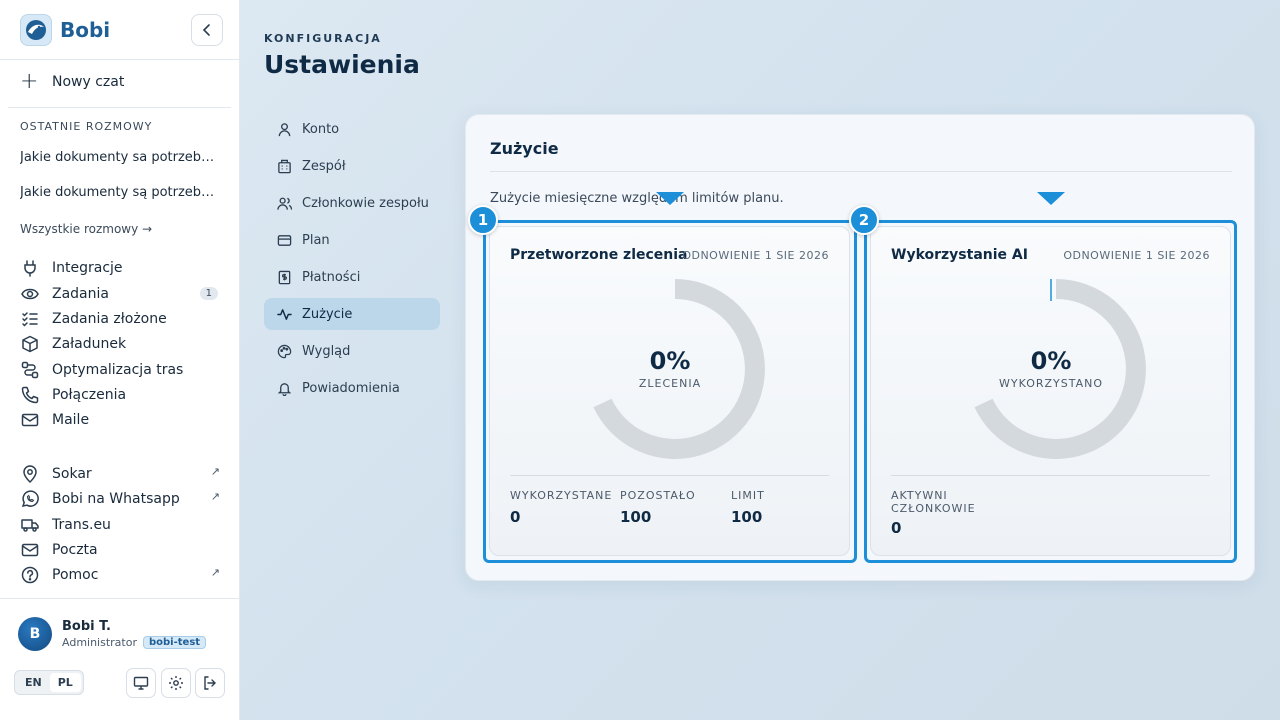  What do you see at coordinates (89, 395) in the screenshot?
I see `nav-label: Połączenia` at bounding box center [89, 395].